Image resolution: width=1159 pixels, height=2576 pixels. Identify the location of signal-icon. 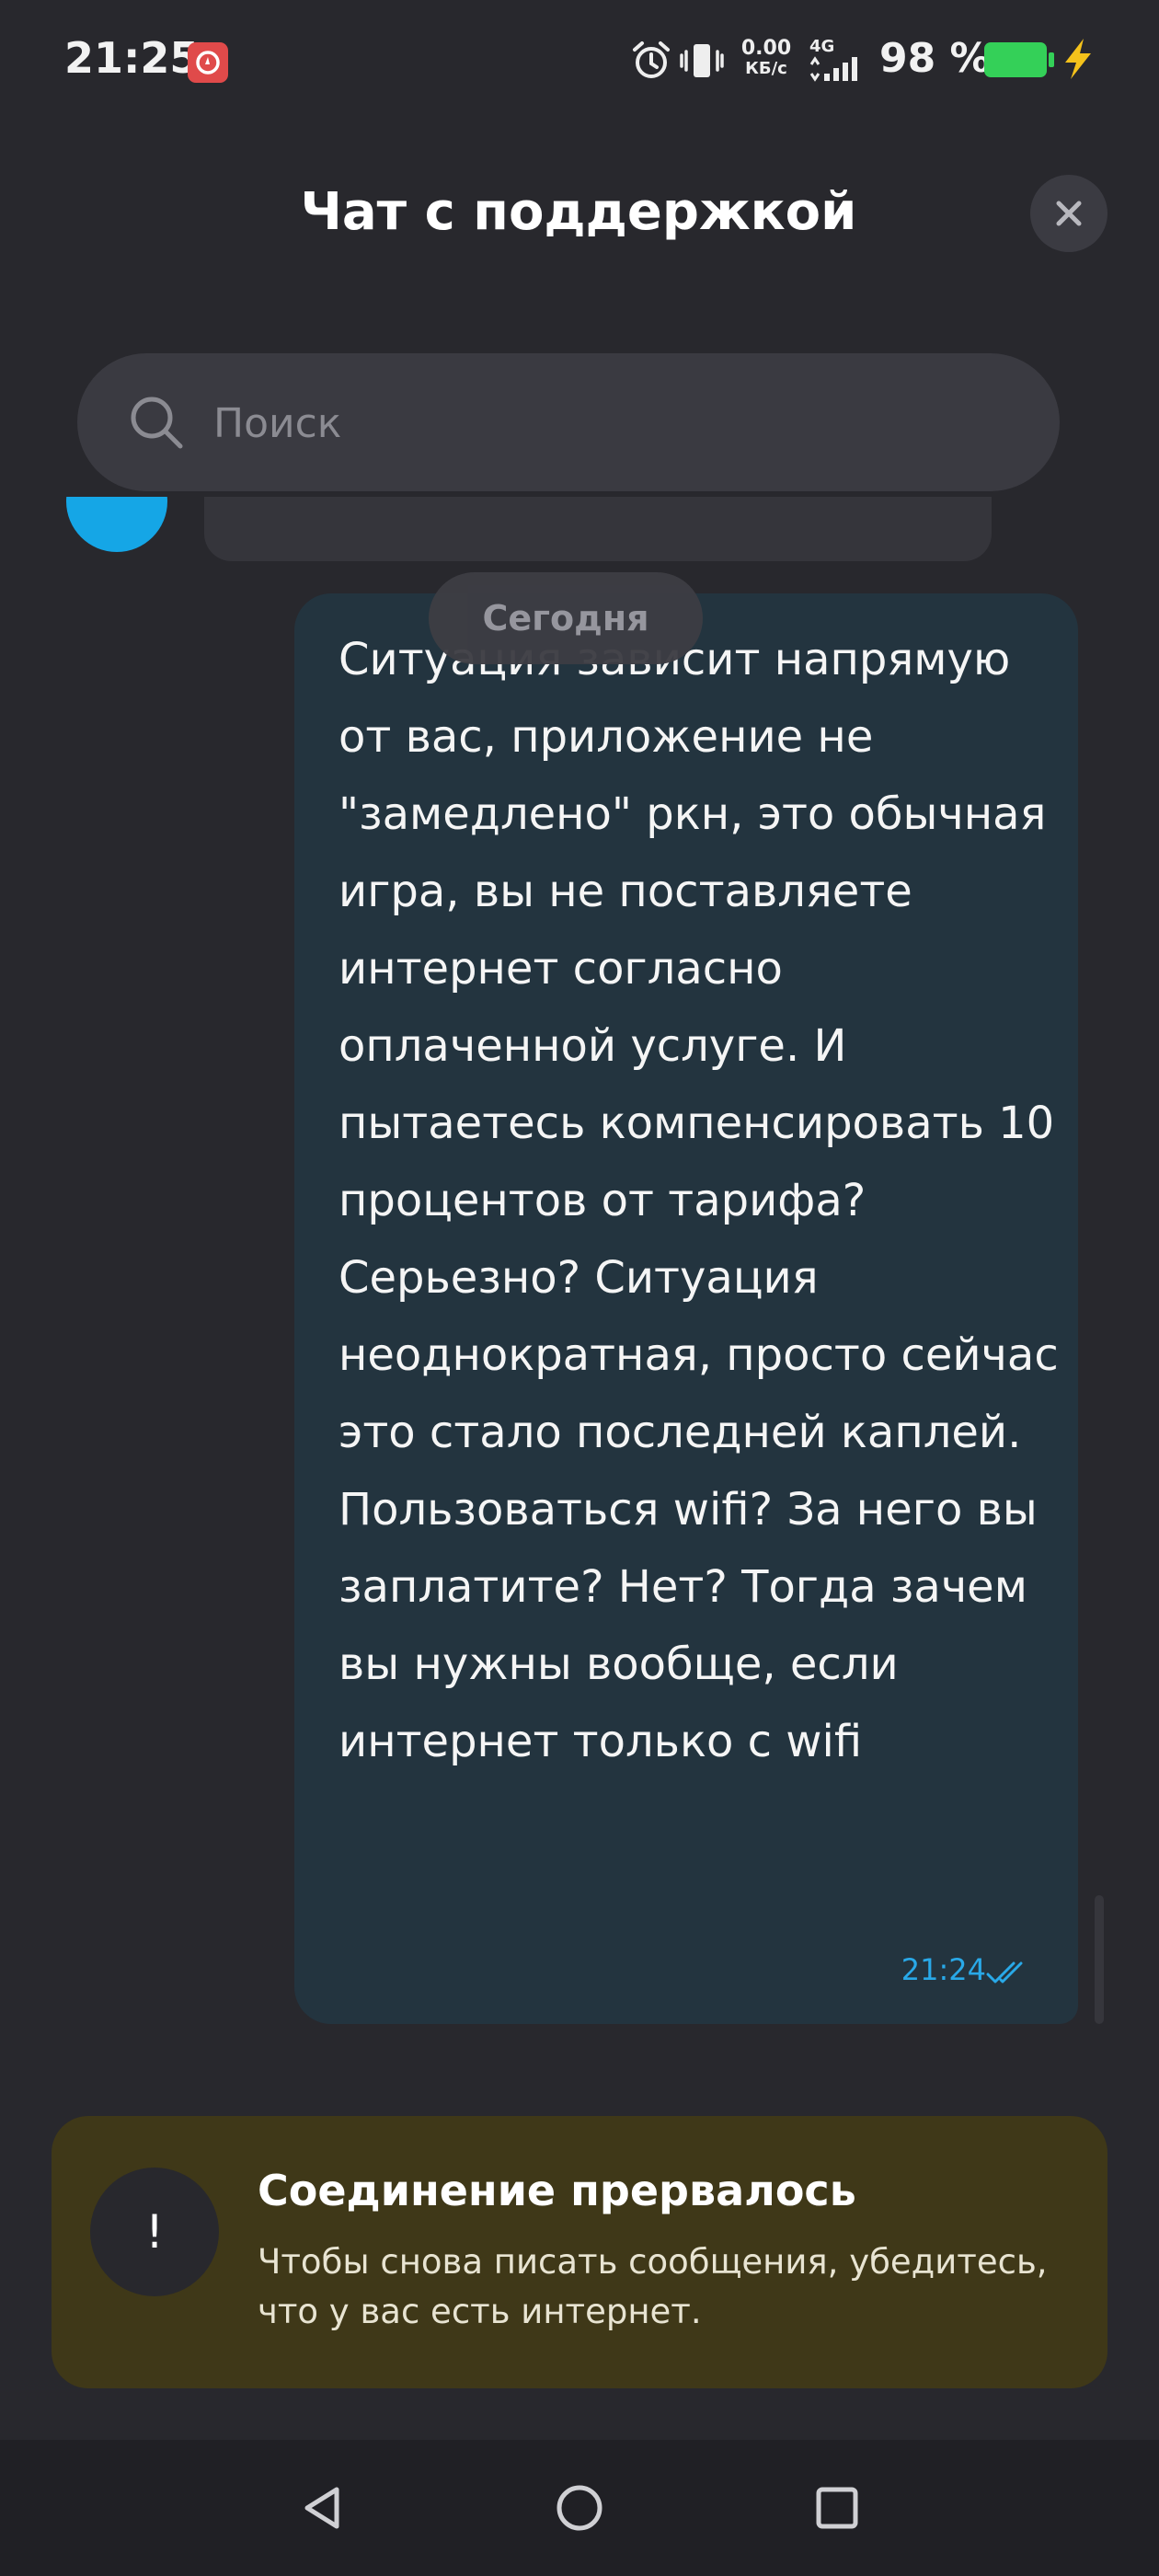
(833, 69).